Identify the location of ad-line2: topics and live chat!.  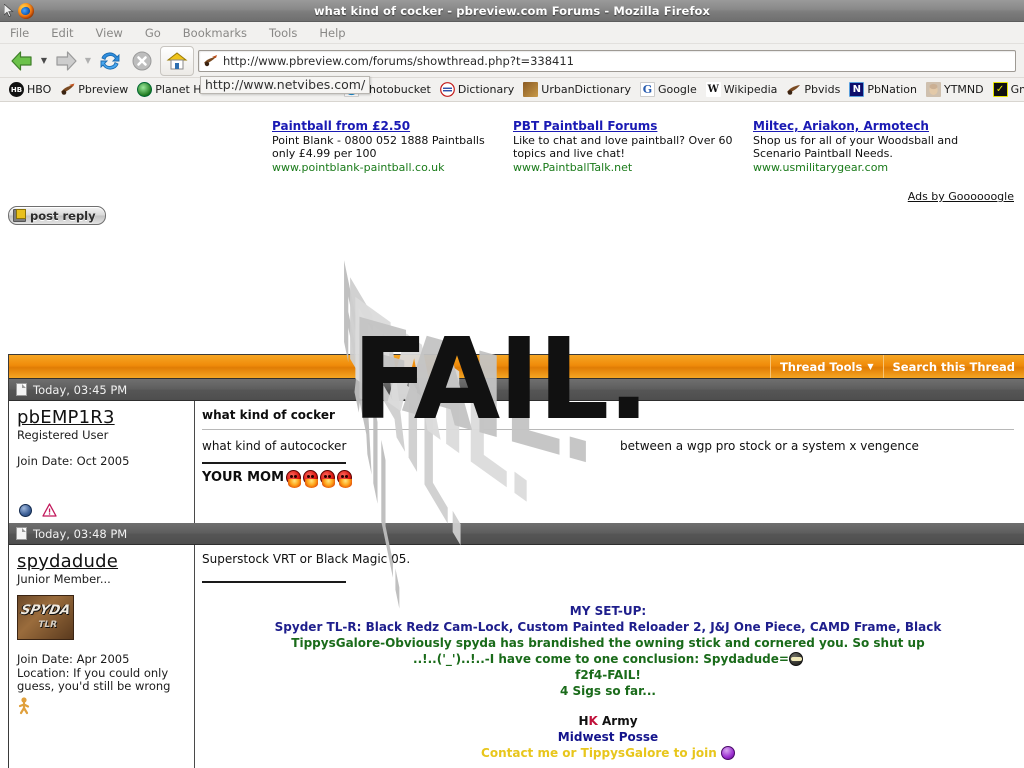
(569, 153).